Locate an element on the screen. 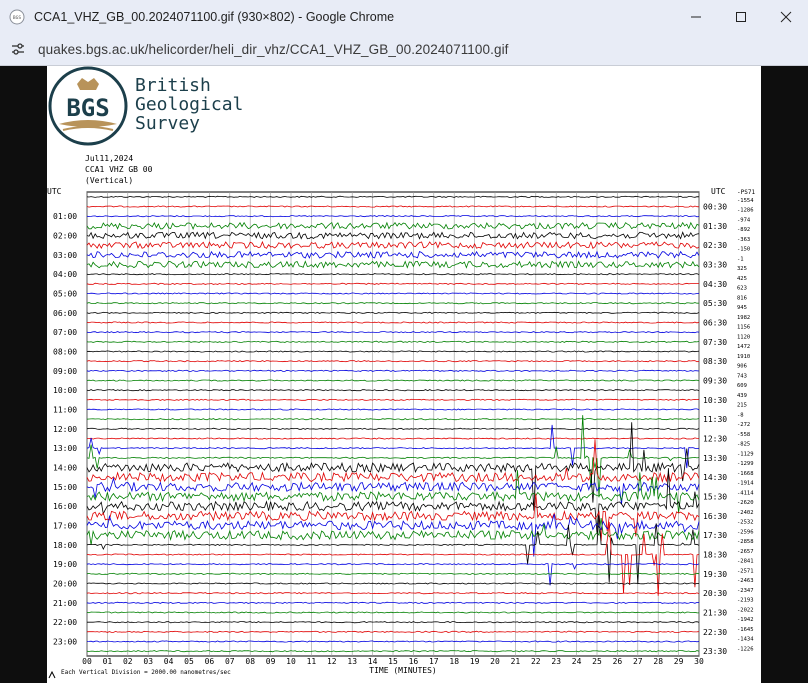 This screenshot has width=808, height=683. left-hour-label: 16:00 is located at coordinates (65, 506).